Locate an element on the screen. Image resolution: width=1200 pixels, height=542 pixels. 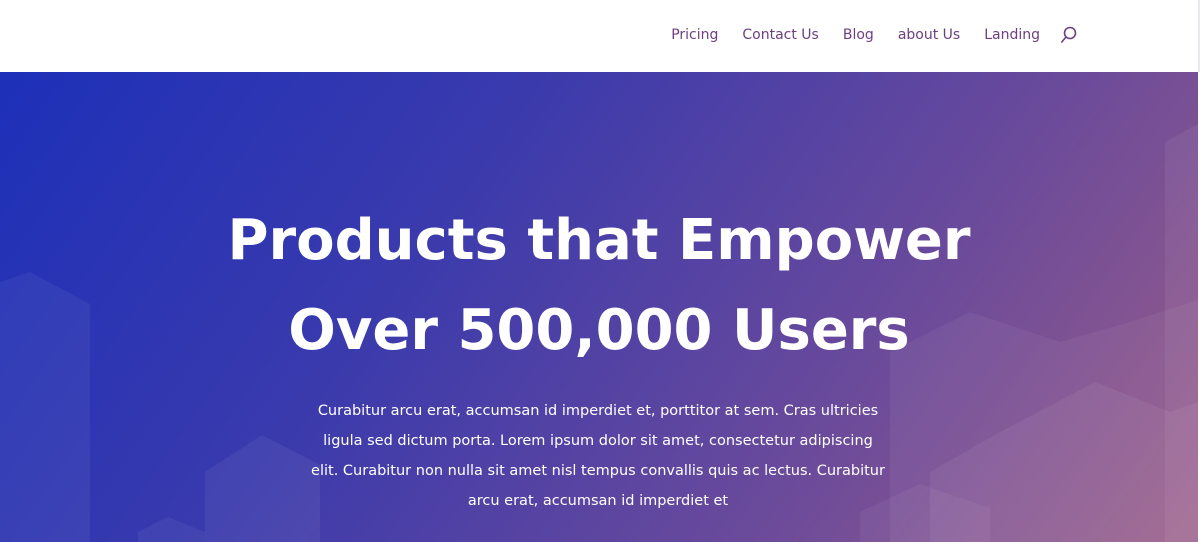
hexagon-shape-bottom-left is located at coordinates (171, 529).